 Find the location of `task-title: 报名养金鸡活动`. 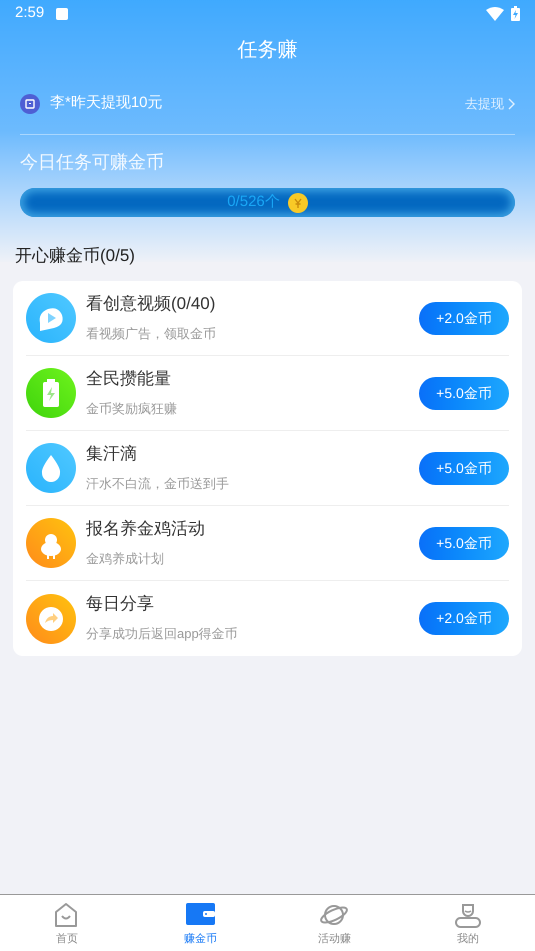

task-title: 报名养金鸡活动 is located at coordinates (146, 529).